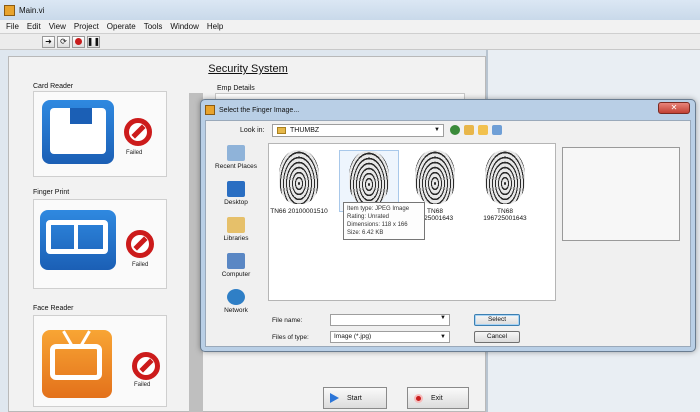  I want to click on file-type-value: Image (*.jpg), so click(353, 336).